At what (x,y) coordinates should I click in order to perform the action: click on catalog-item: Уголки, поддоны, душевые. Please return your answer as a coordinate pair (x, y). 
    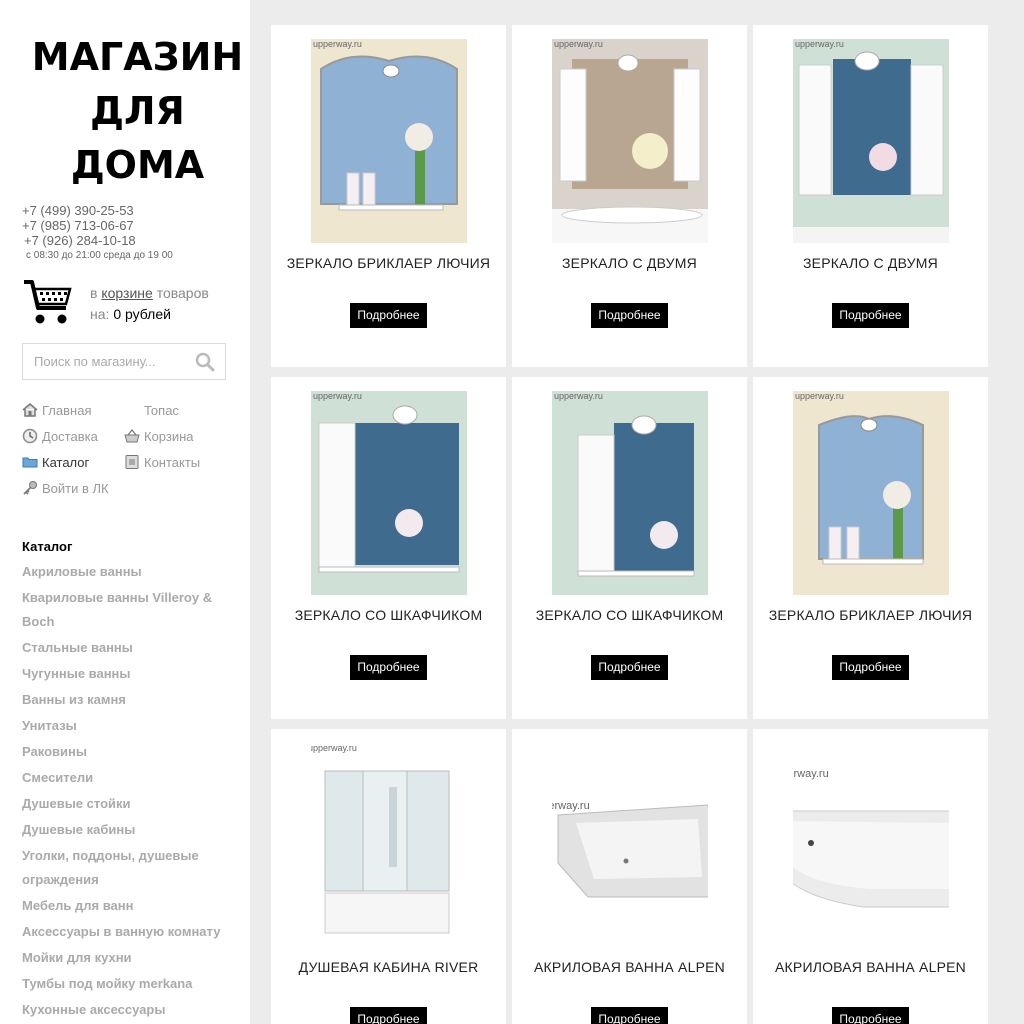
    Looking at the image, I should click on (129, 856).